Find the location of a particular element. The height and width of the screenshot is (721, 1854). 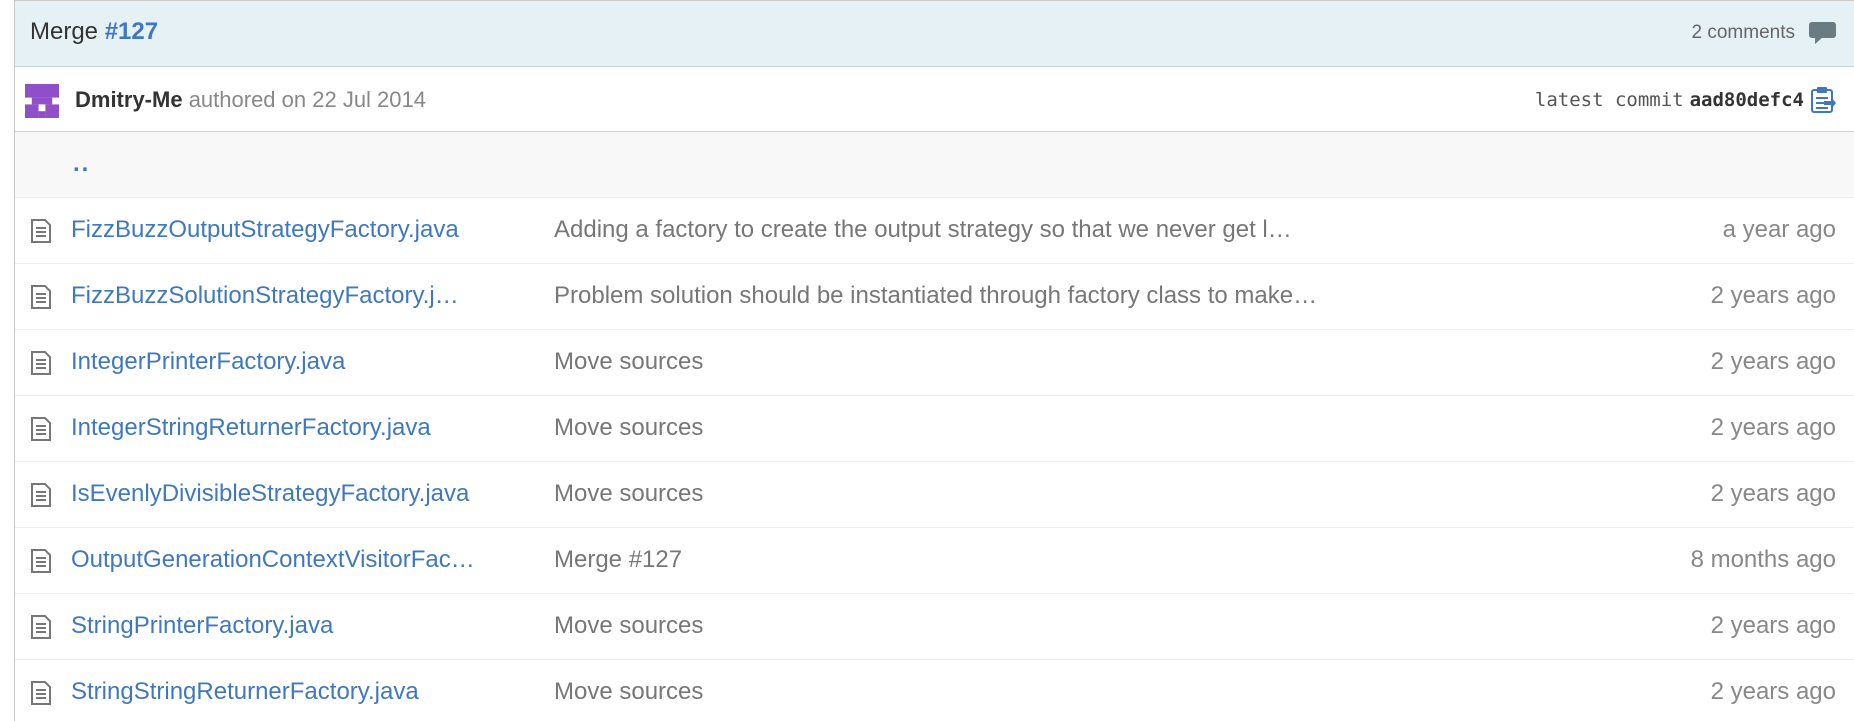

author-name: Dmitry-Me is located at coordinates (129, 99).